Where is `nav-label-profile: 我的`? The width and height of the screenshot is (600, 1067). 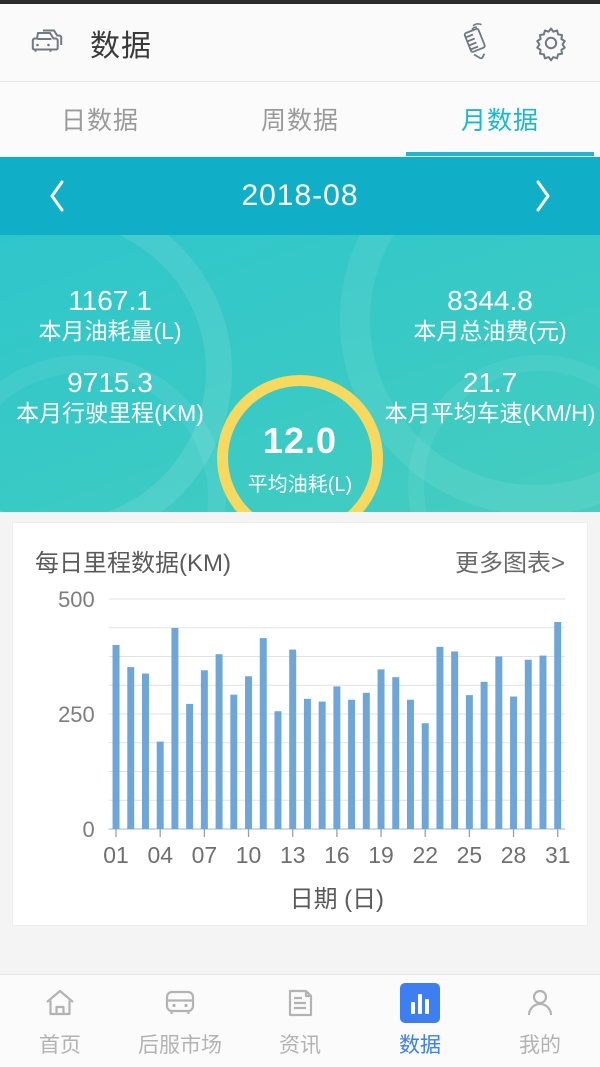 nav-label-profile: 我的 is located at coordinates (540, 1045).